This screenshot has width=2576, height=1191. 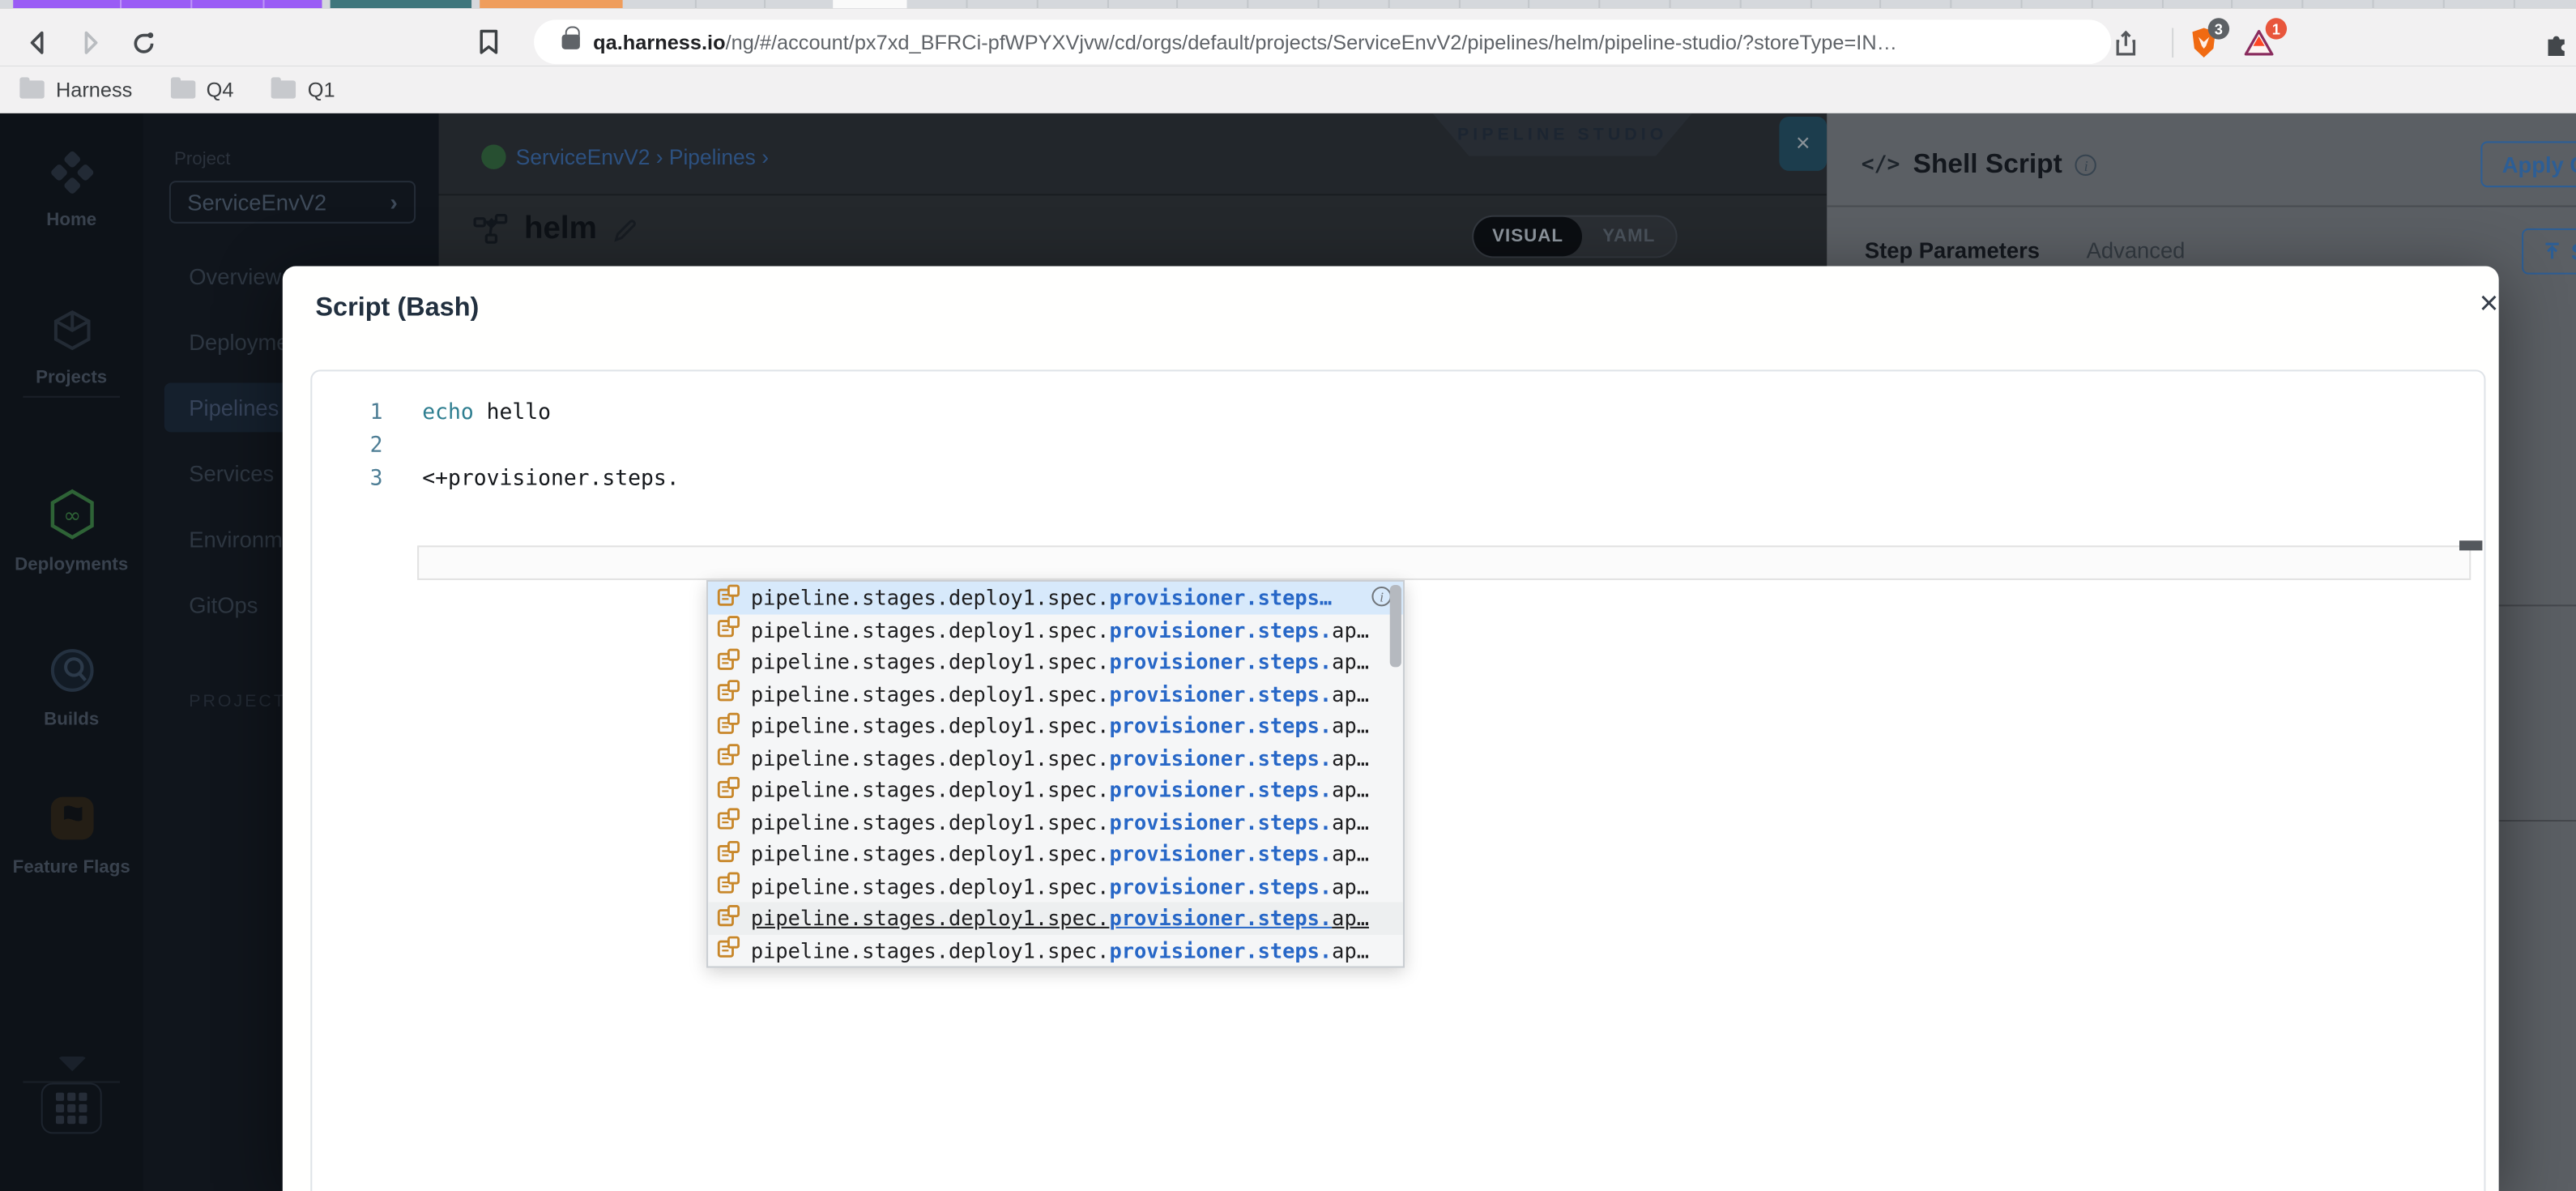 What do you see at coordinates (2086, 165) in the screenshot?
I see `info-icon: i` at bounding box center [2086, 165].